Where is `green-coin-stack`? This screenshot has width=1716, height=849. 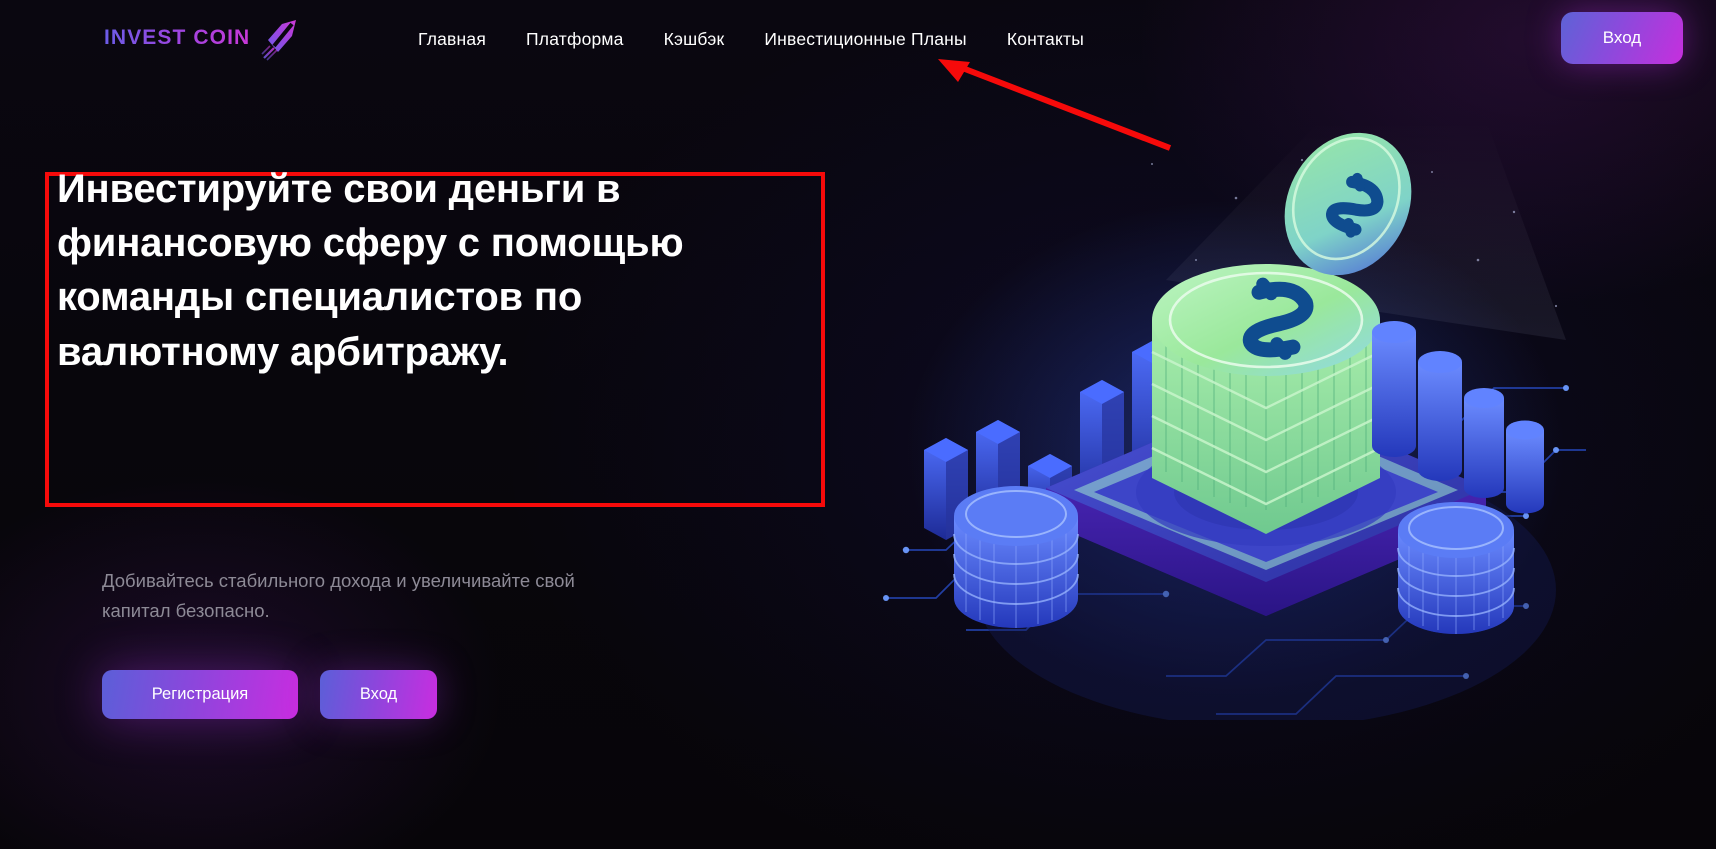 green-coin-stack is located at coordinates (1266, 399).